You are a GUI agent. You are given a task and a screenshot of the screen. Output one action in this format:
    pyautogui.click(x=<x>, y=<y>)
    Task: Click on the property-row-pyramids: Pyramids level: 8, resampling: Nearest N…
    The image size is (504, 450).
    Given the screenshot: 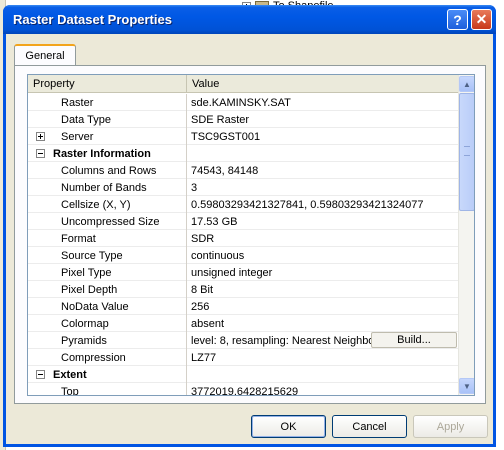 What is the action you would take?
    pyautogui.click(x=243, y=340)
    